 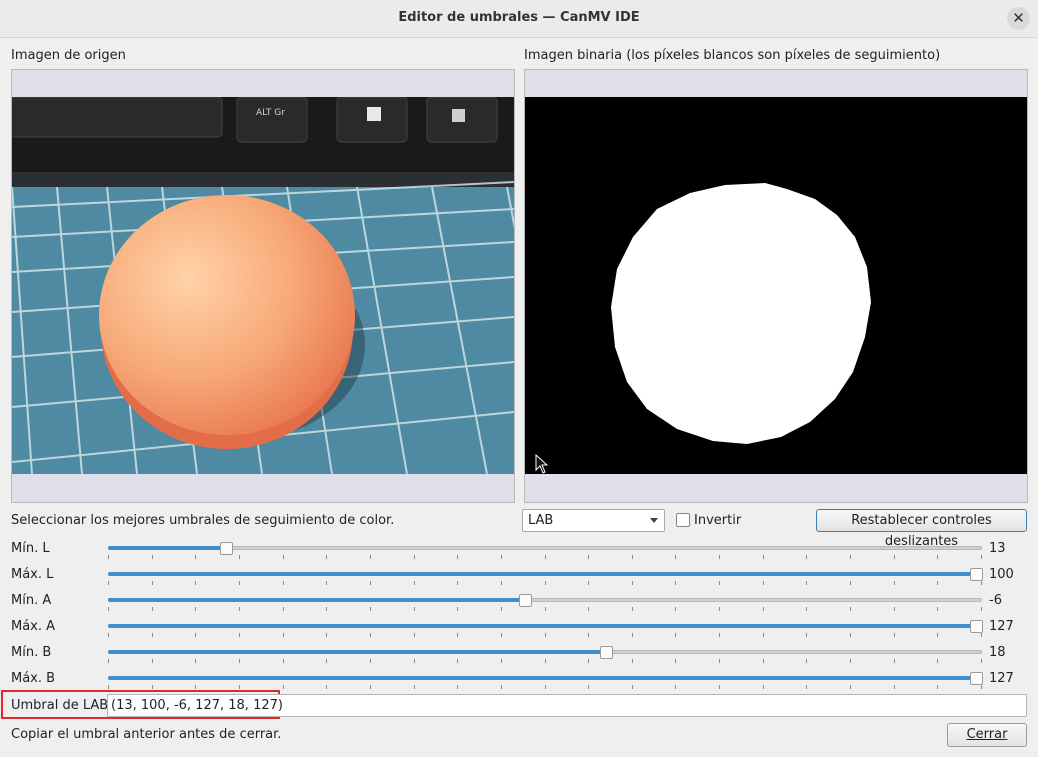 I want to click on title-bar: Editor de umbrales — CanMV IDE ✕, so click(x=519, y=19).